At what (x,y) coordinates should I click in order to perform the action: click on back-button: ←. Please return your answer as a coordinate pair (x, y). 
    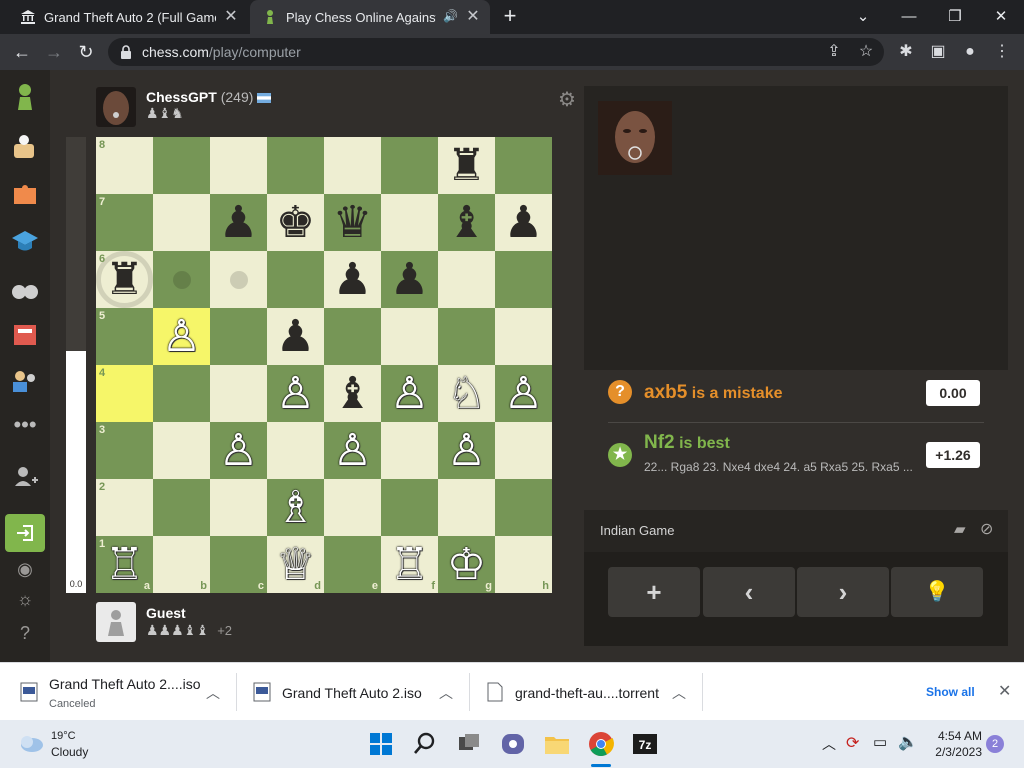
    Looking at the image, I should click on (22, 52).